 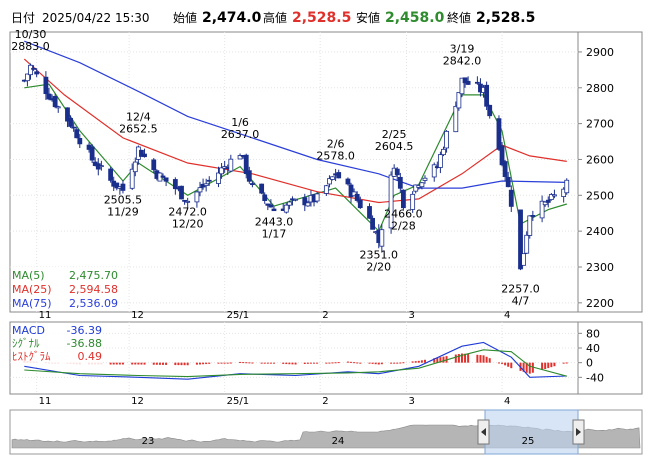 What do you see at coordinates (600, 231) in the screenshot?
I see `price-tick-label: 2400` at bounding box center [600, 231].